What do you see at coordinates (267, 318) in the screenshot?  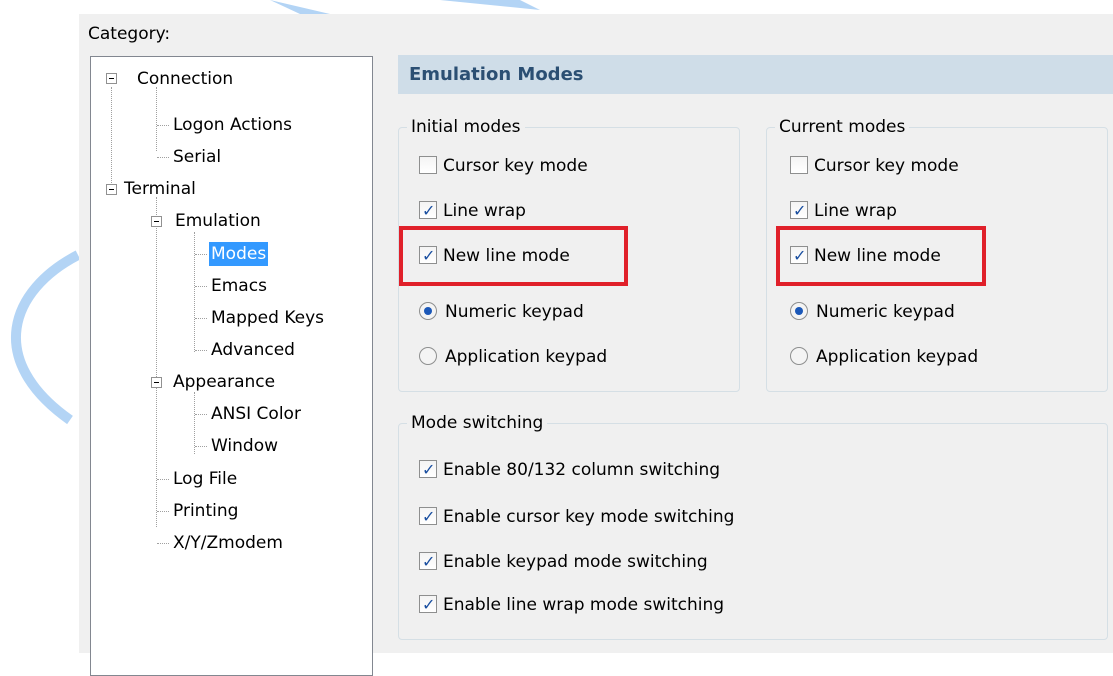 I see `tree-item-mapped-keys: Mapped Keys` at bounding box center [267, 318].